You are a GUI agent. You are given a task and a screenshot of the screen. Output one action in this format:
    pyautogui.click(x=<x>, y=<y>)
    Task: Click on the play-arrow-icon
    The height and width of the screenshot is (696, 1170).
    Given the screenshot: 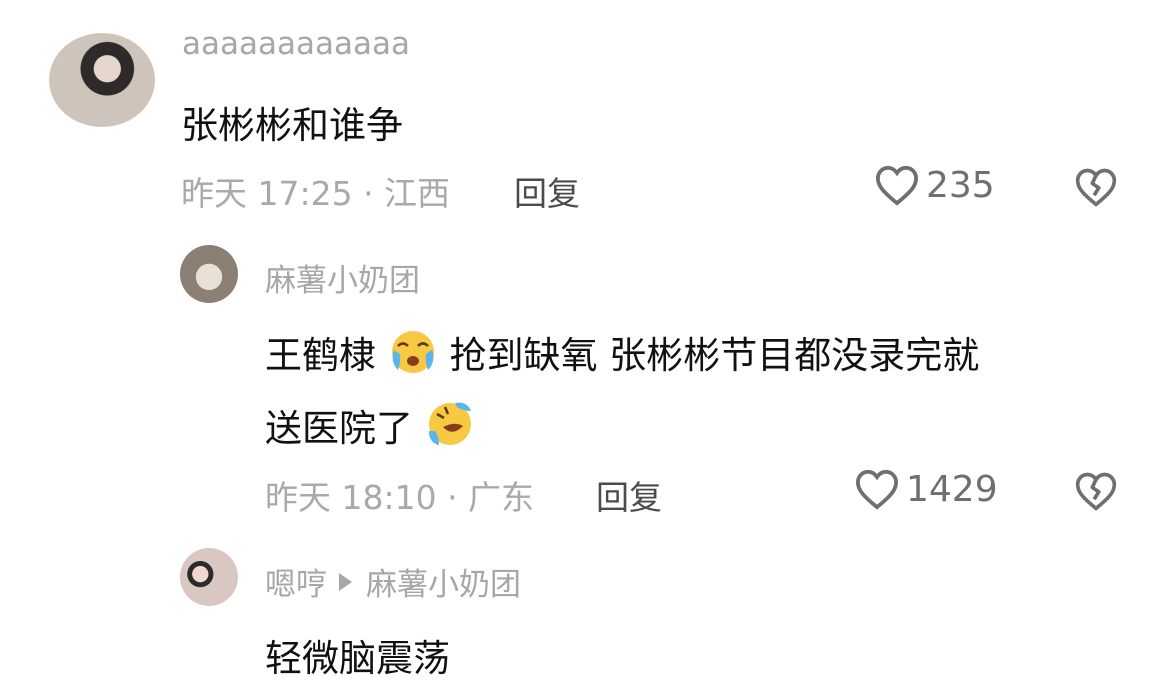 What is the action you would take?
    pyautogui.click(x=345, y=582)
    